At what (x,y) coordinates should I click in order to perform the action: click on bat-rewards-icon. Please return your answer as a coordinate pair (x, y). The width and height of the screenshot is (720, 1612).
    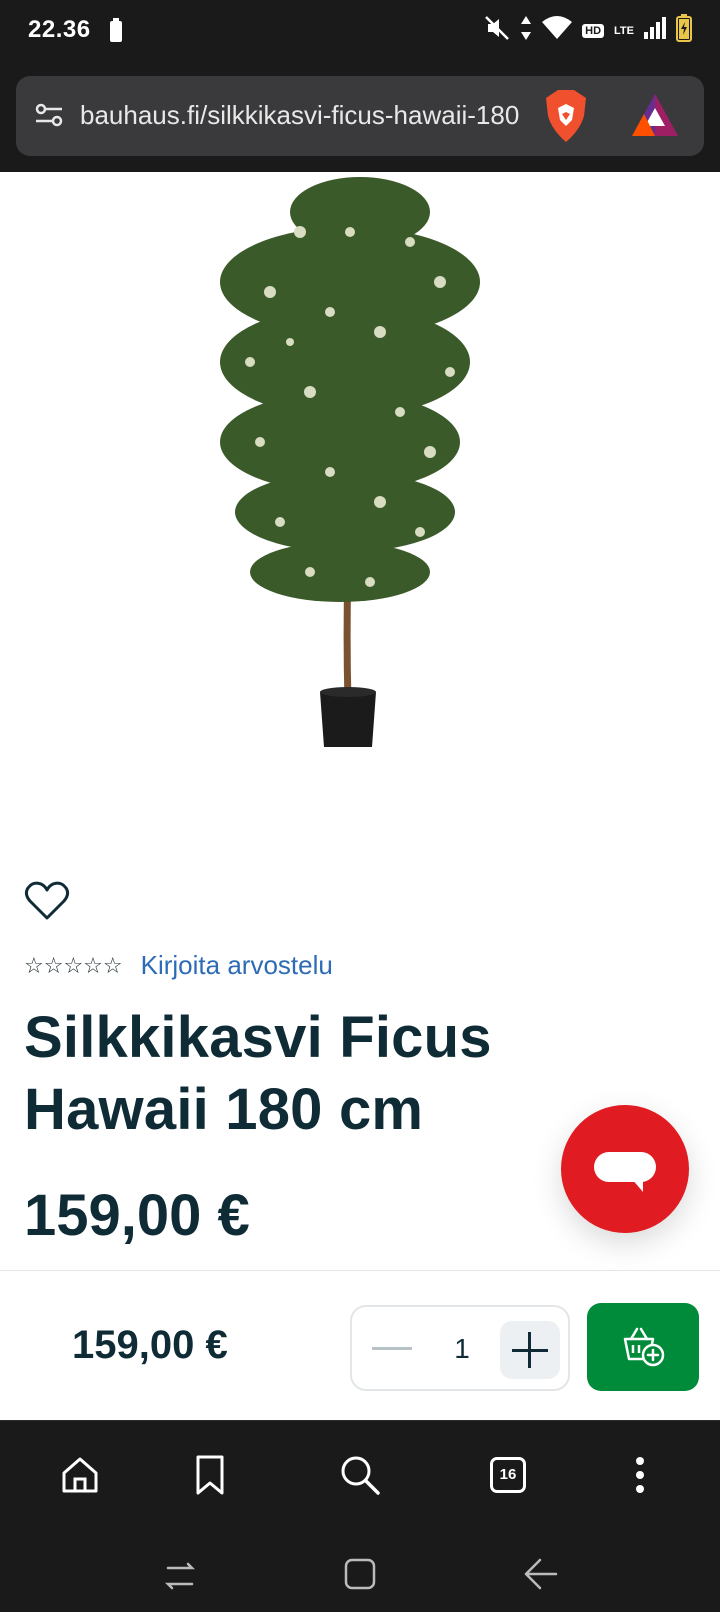
    Looking at the image, I should click on (655, 117).